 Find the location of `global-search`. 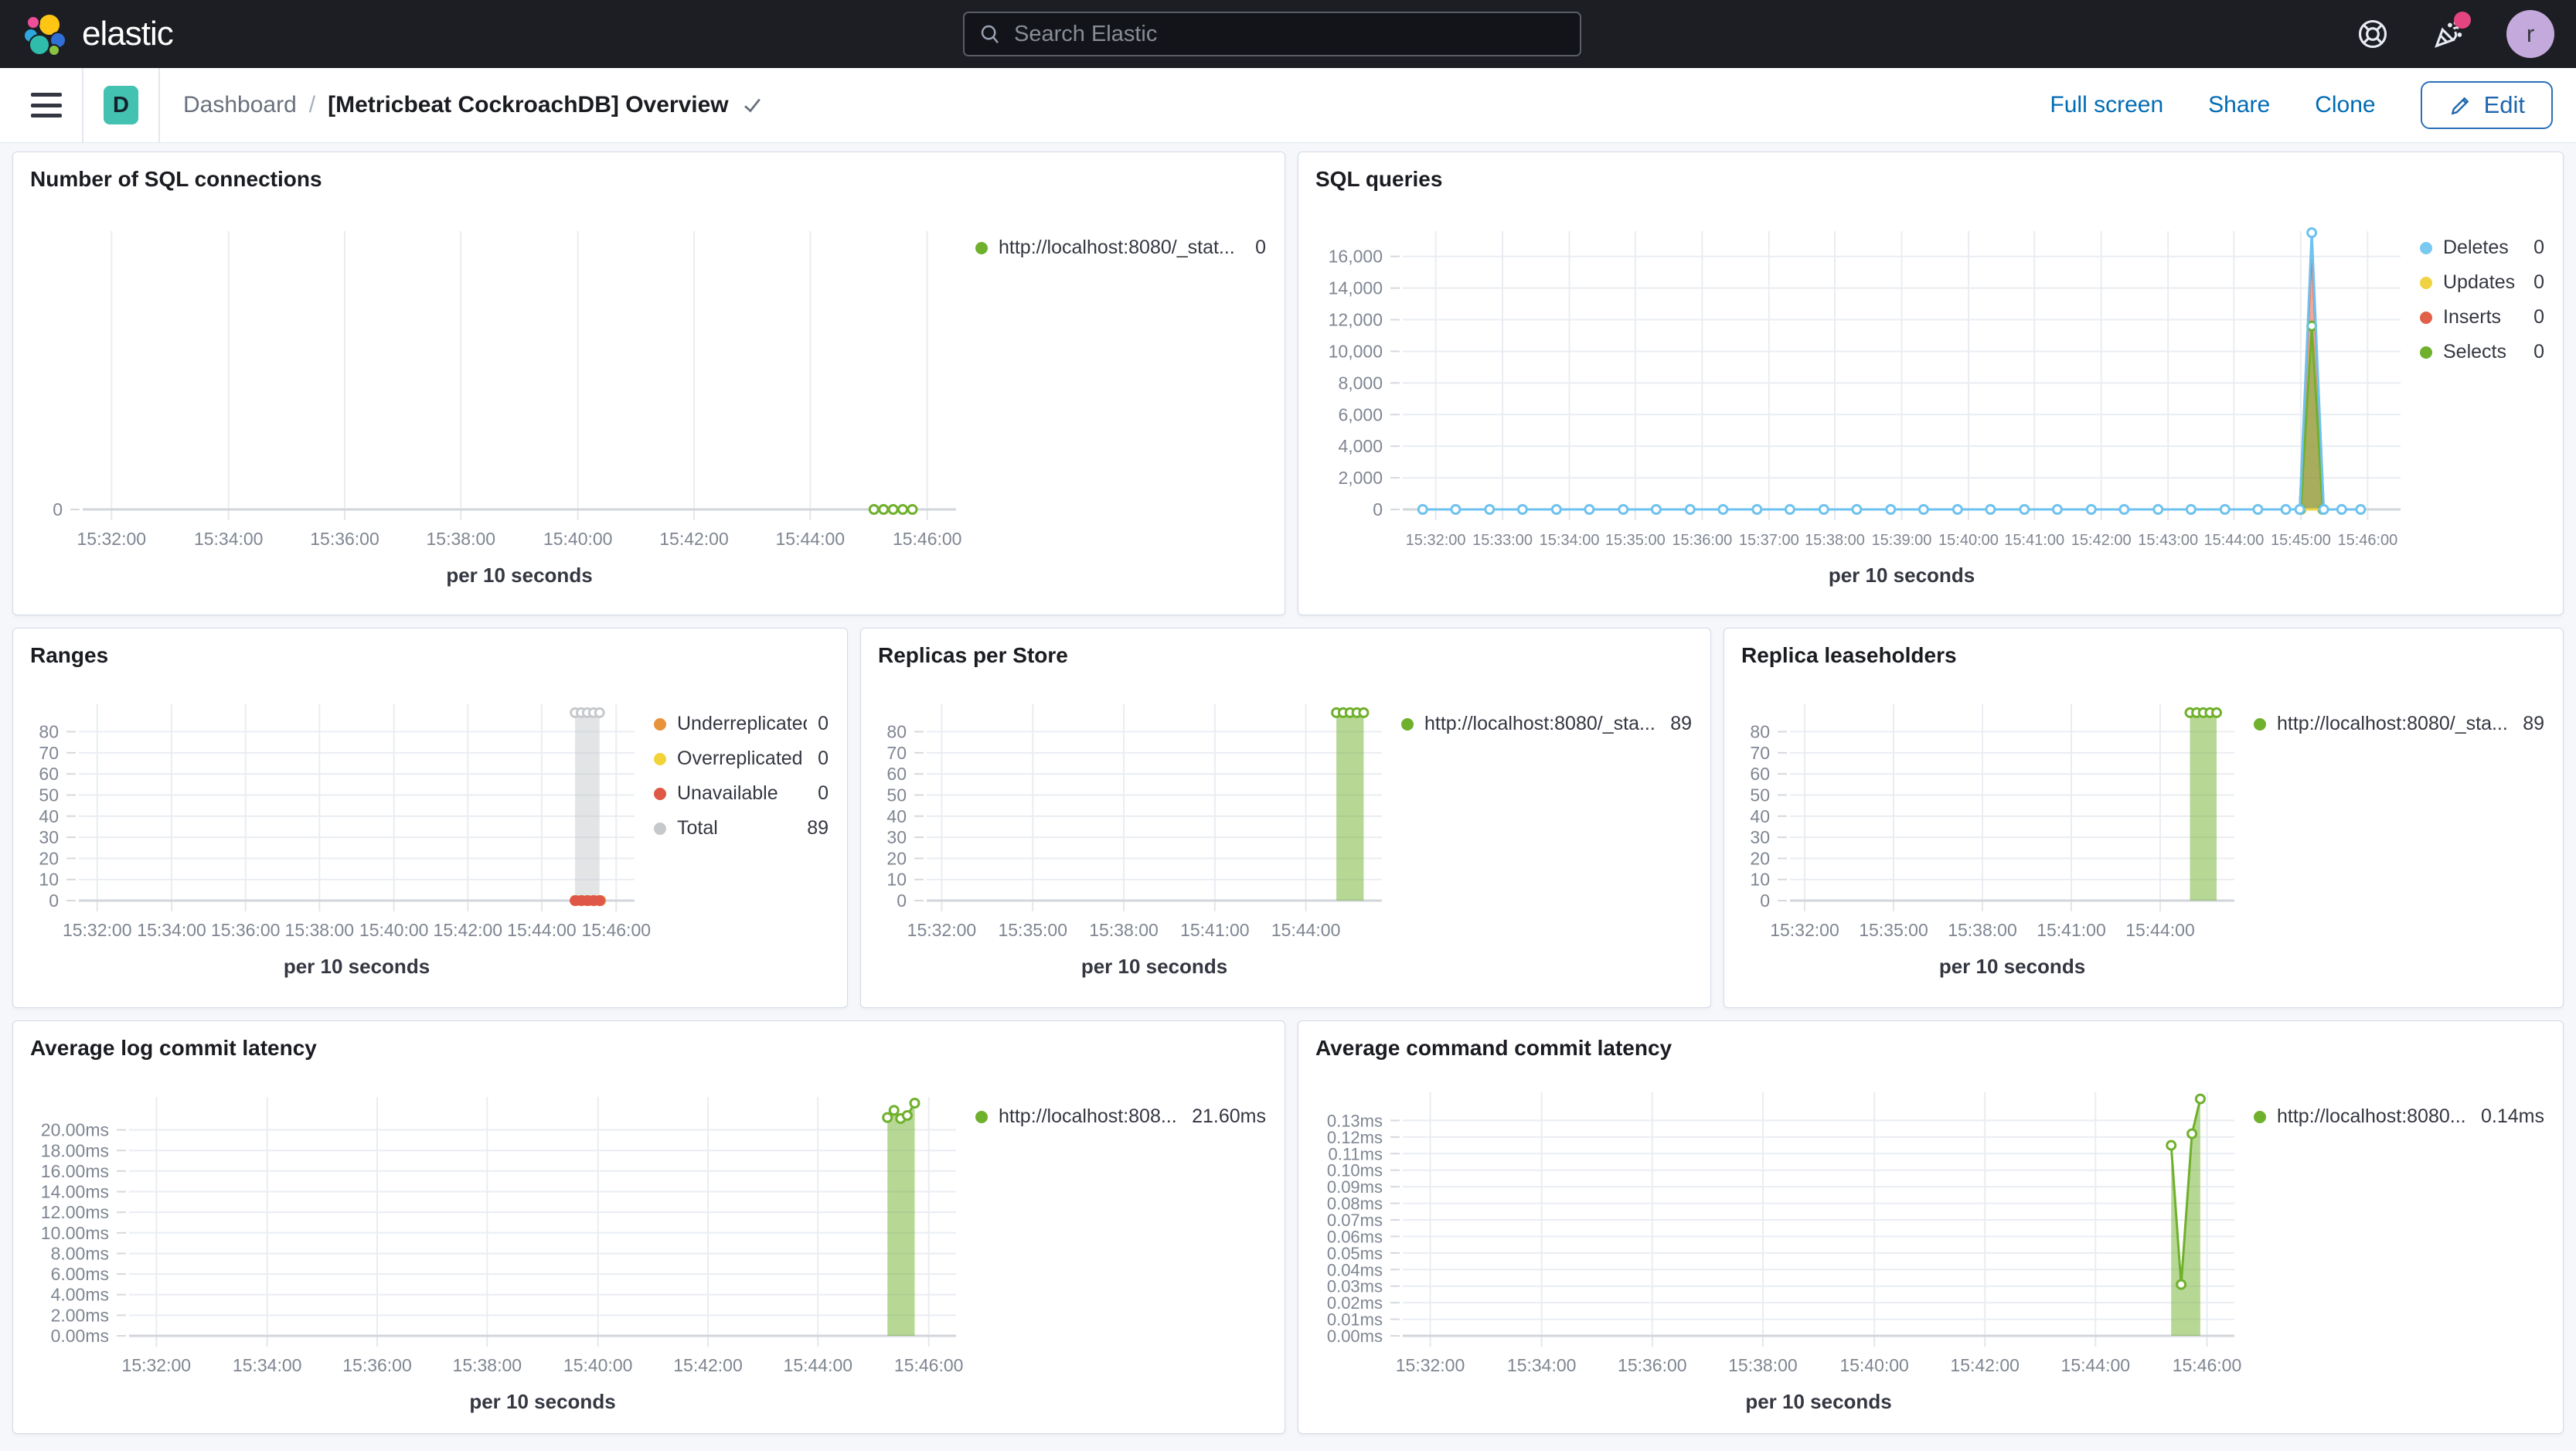

global-search is located at coordinates (1272, 34).